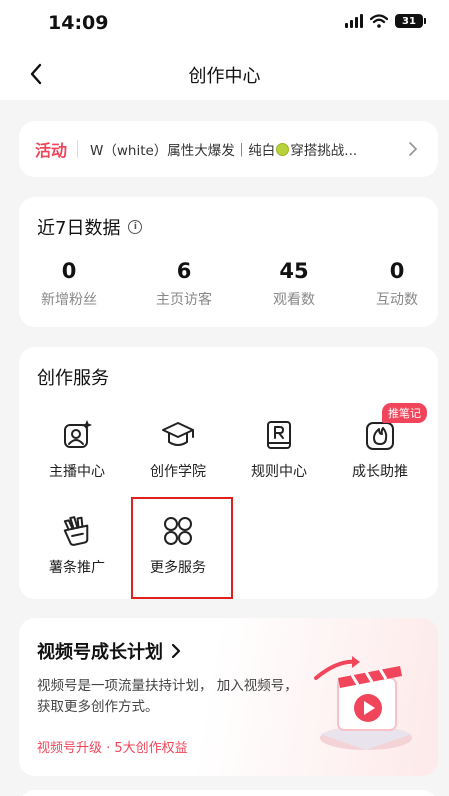 This screenshot has width=449, height=796. What do you see at coordinates (379, 21) in the screenshot?
I see `wifi-icon` at bounding box center [379, 21].